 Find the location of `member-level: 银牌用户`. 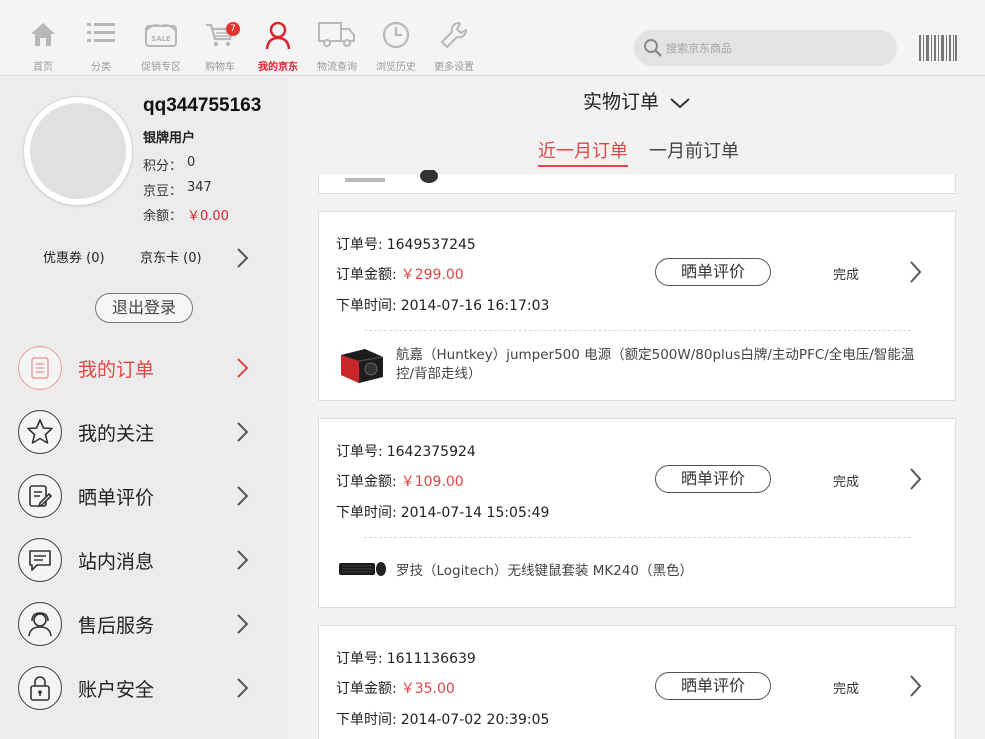

member-level: 银牌用户 is located at coordinates (169, 138).